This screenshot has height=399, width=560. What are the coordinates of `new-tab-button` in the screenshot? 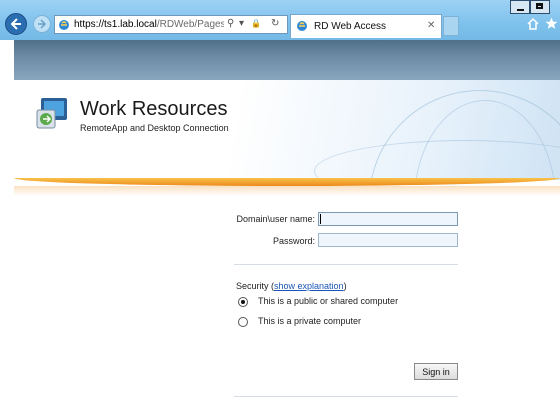 It's located at (451, 26).